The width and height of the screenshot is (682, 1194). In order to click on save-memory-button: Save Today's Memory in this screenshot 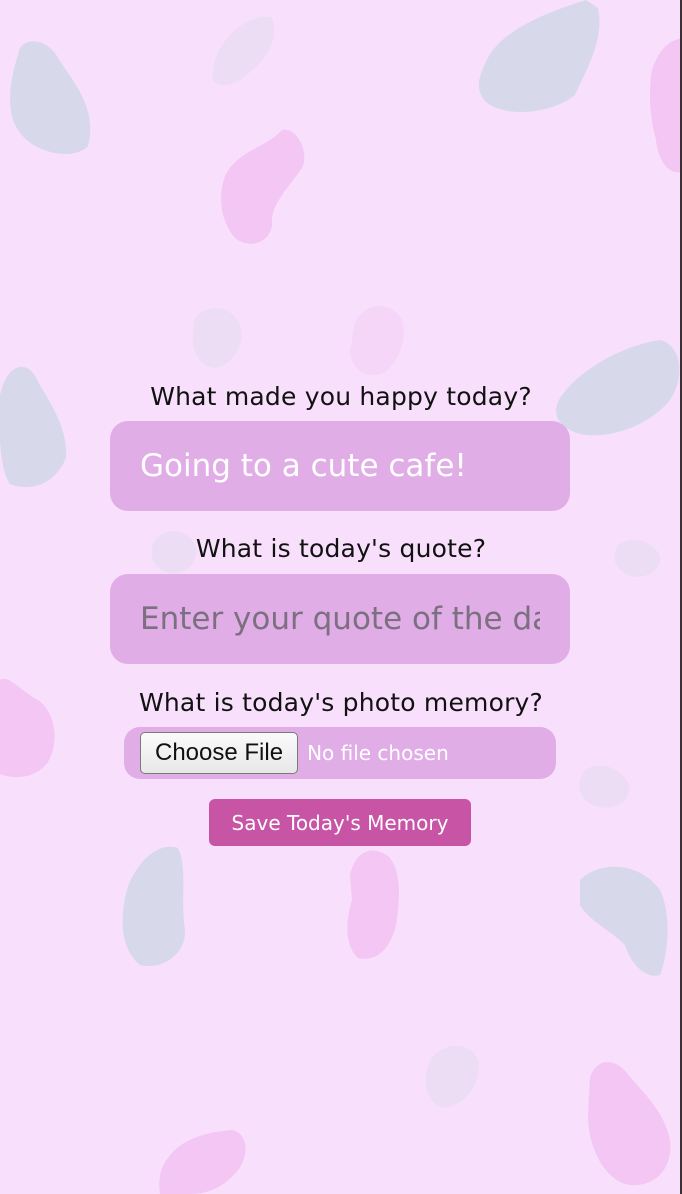, I will do `click(340, 822)`.